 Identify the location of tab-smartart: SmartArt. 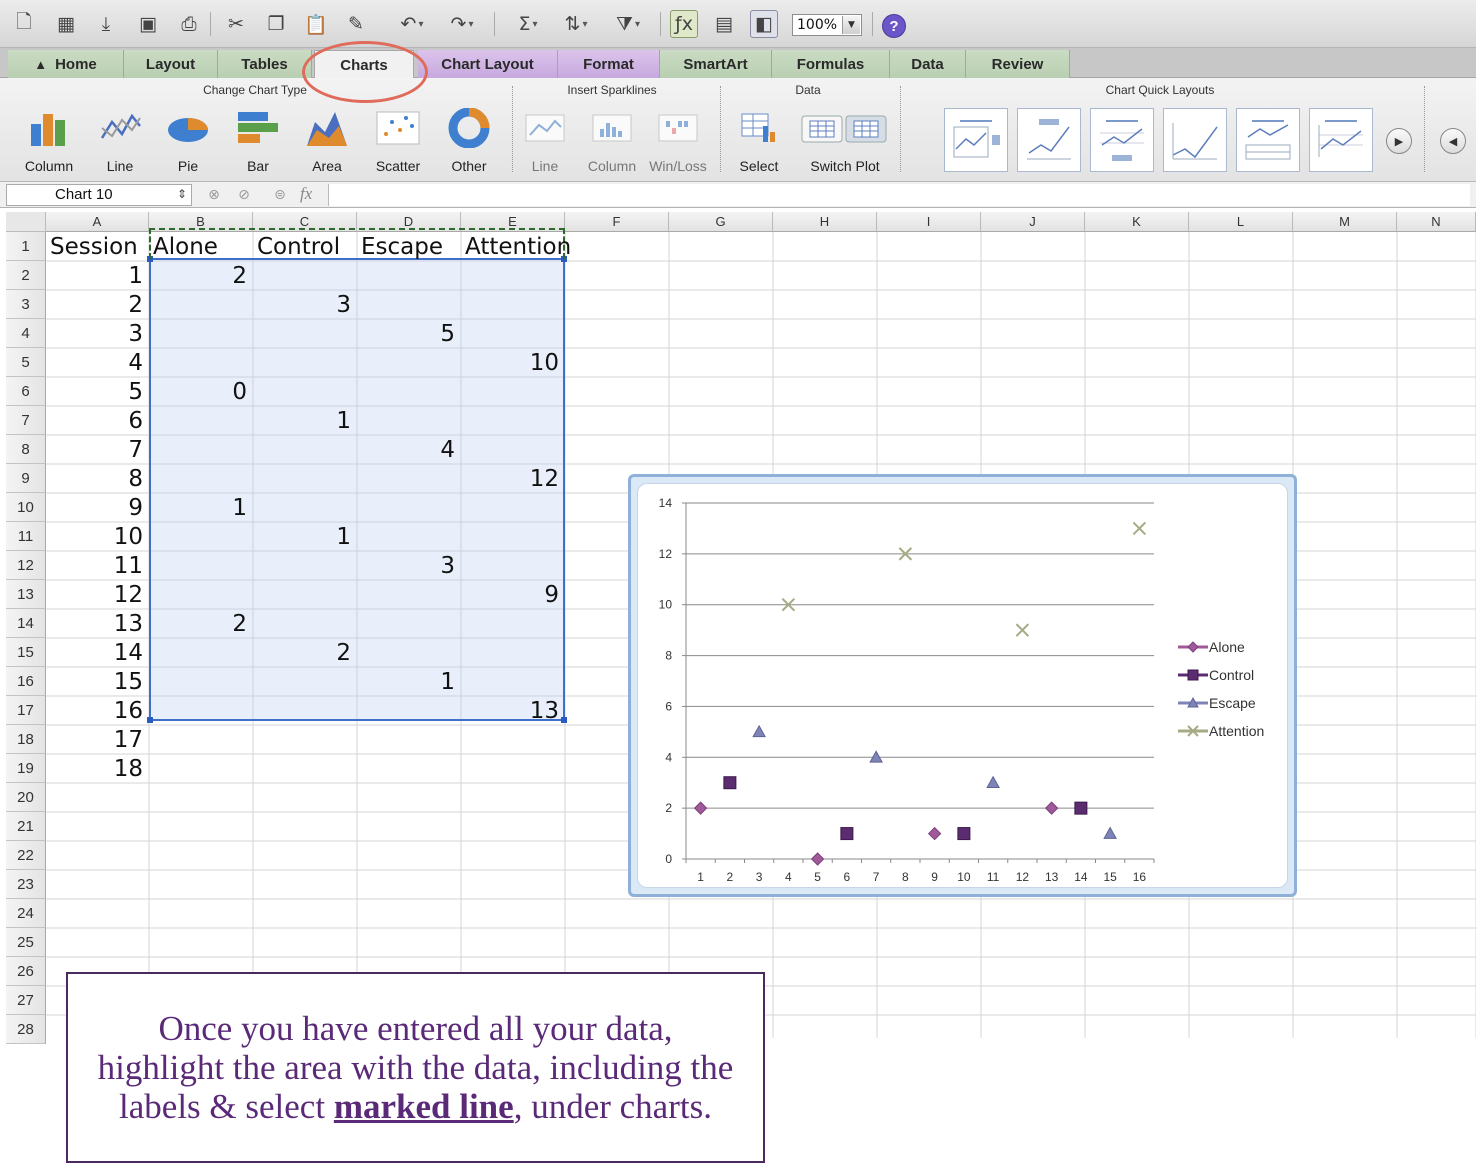
(716, 64).